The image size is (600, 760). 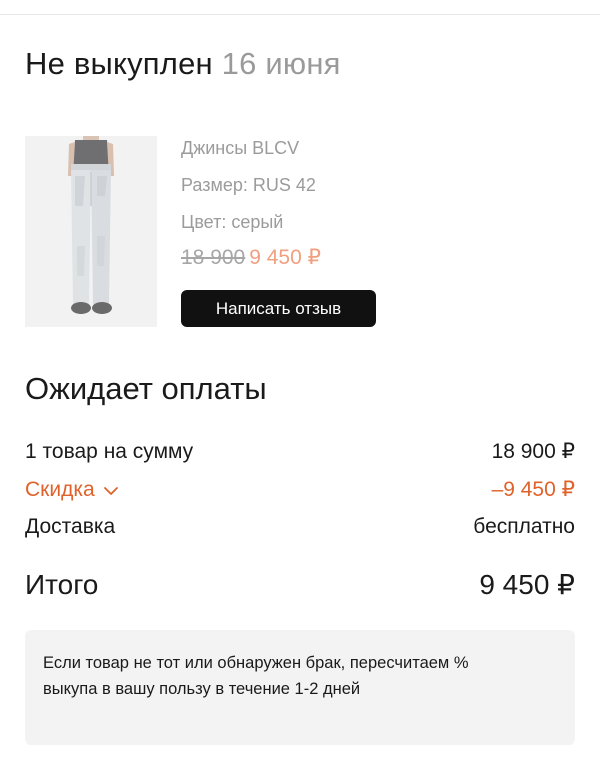 I want to click on grand-total-label: Итого, so click(x=62, y=584).